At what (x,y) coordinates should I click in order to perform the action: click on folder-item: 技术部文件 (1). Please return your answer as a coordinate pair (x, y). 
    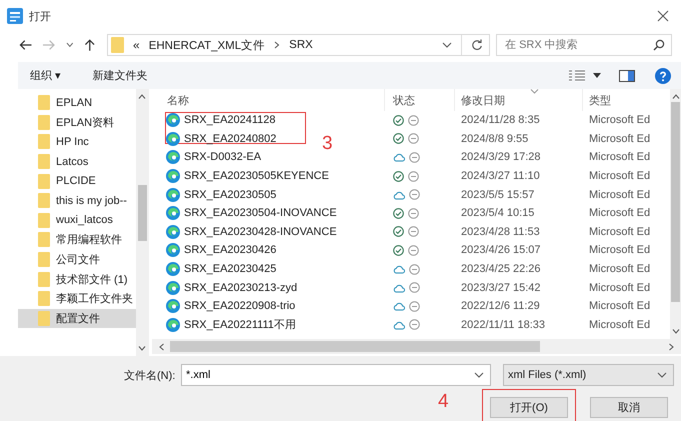
    Looking at the image, I should click on (77, 279).